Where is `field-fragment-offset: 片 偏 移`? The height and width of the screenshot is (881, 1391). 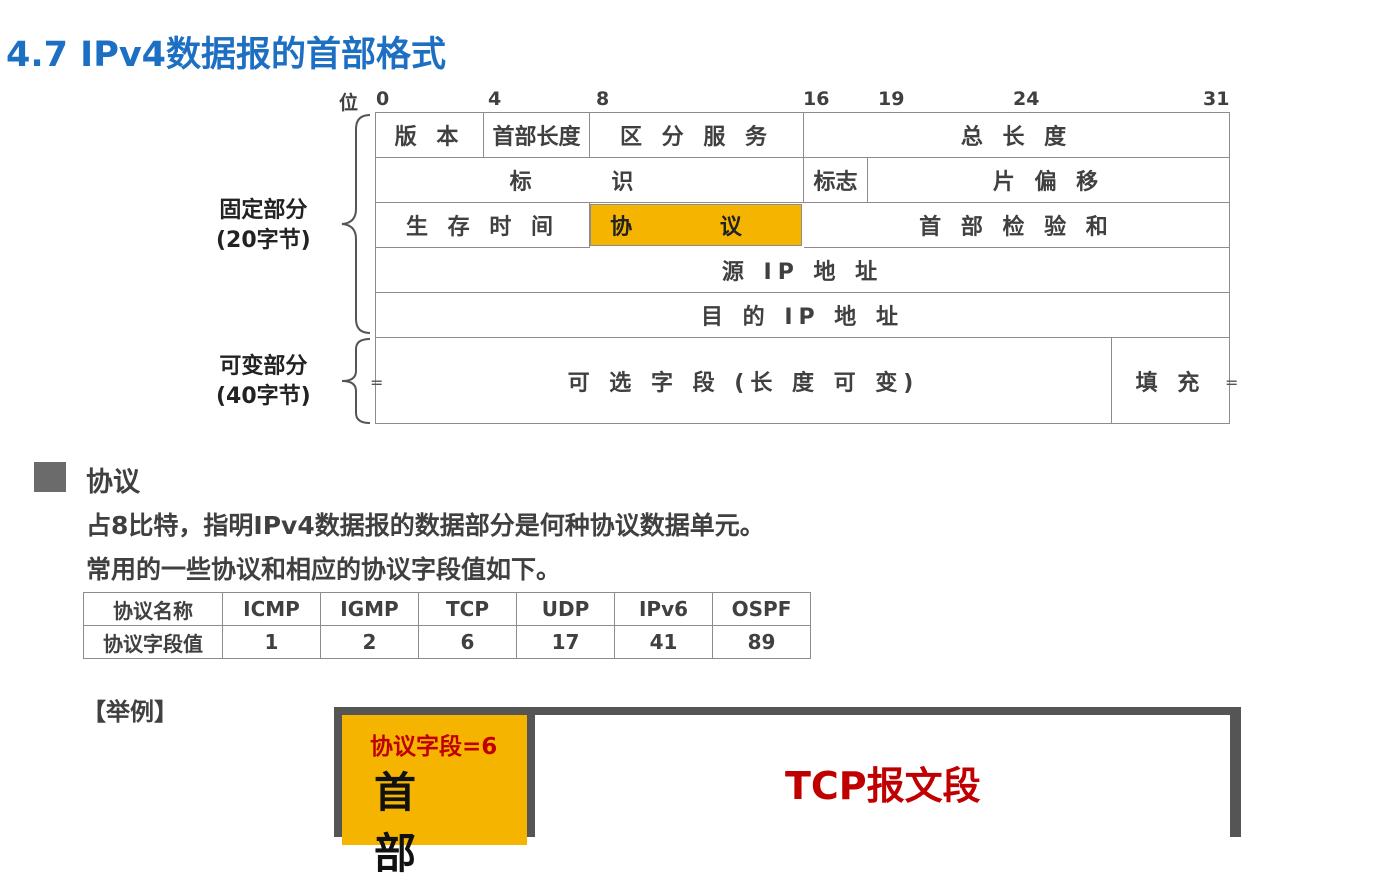
field-fragment-offset: 片 偏 移 is located at coordinates (1048, 180).